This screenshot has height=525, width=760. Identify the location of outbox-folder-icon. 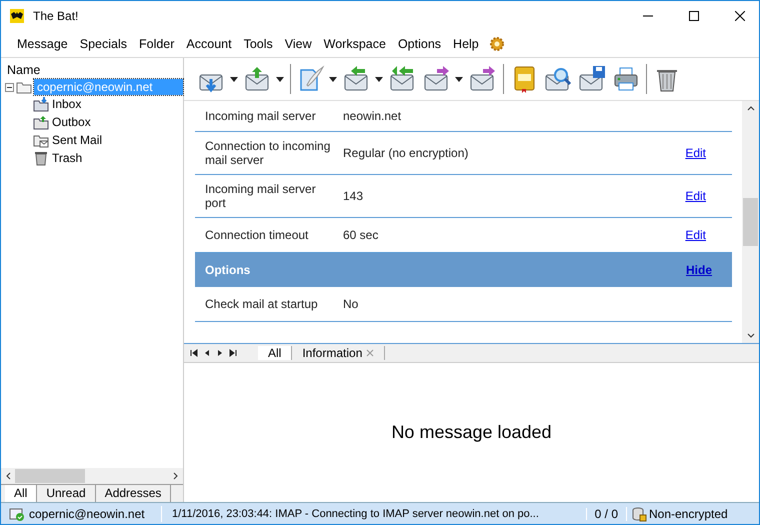
(41, 122).